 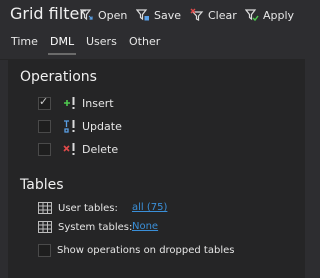 What do you see at coordinates (44, 126) in the screenshot?
I see `update-checkbox` at bounding box center [44, 126].